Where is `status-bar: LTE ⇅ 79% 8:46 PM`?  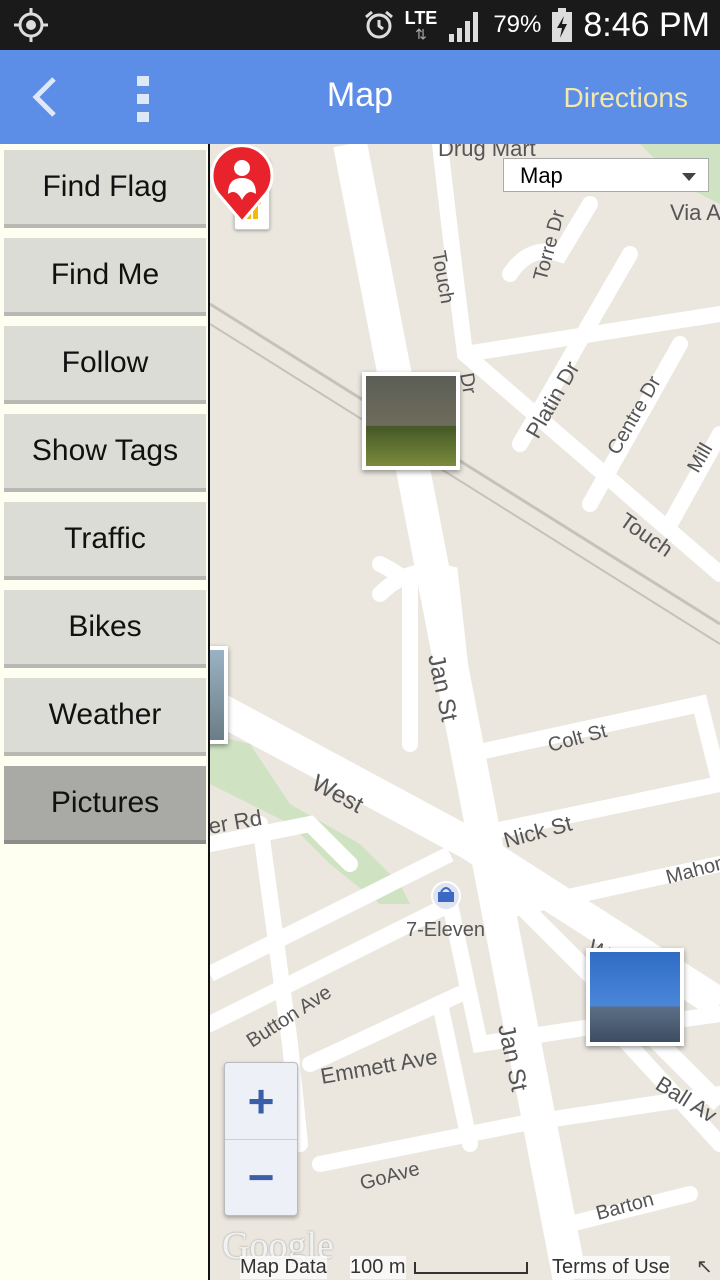
status-bar: LTE ⇅ 79% 8:46 PM is located at coordinates (360, 25).